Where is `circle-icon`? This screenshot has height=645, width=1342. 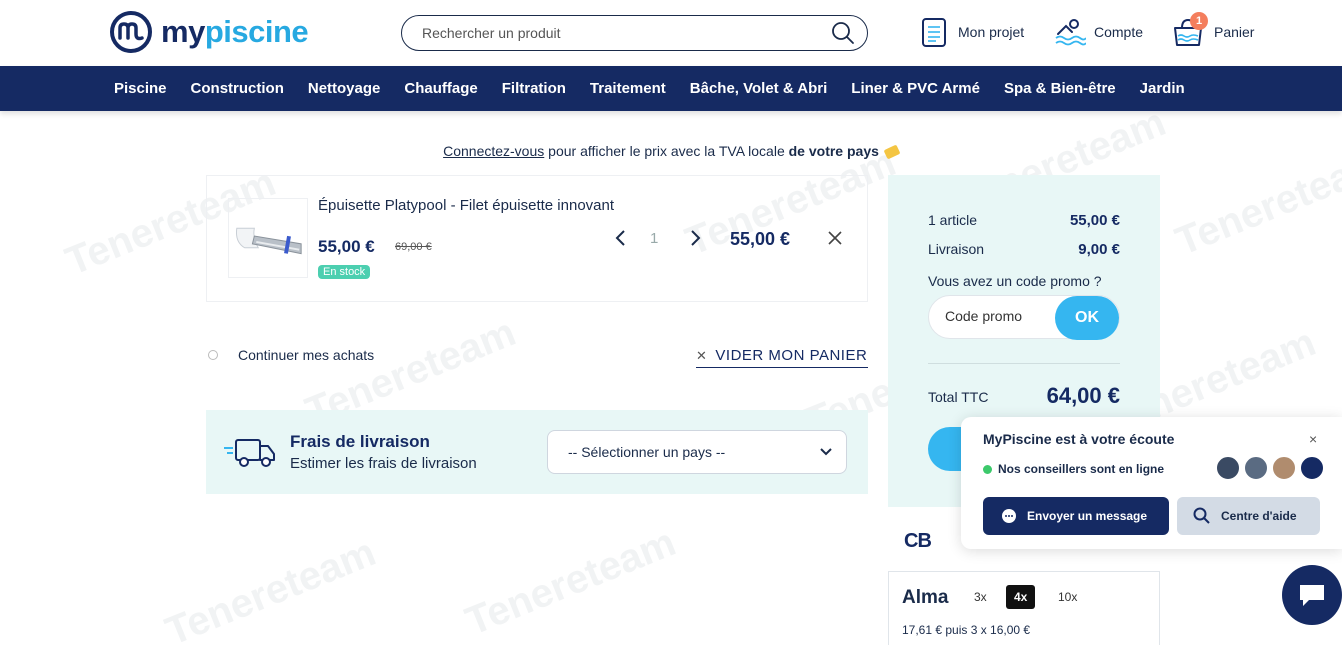 circle-icon is located at coordinates (213, 355).